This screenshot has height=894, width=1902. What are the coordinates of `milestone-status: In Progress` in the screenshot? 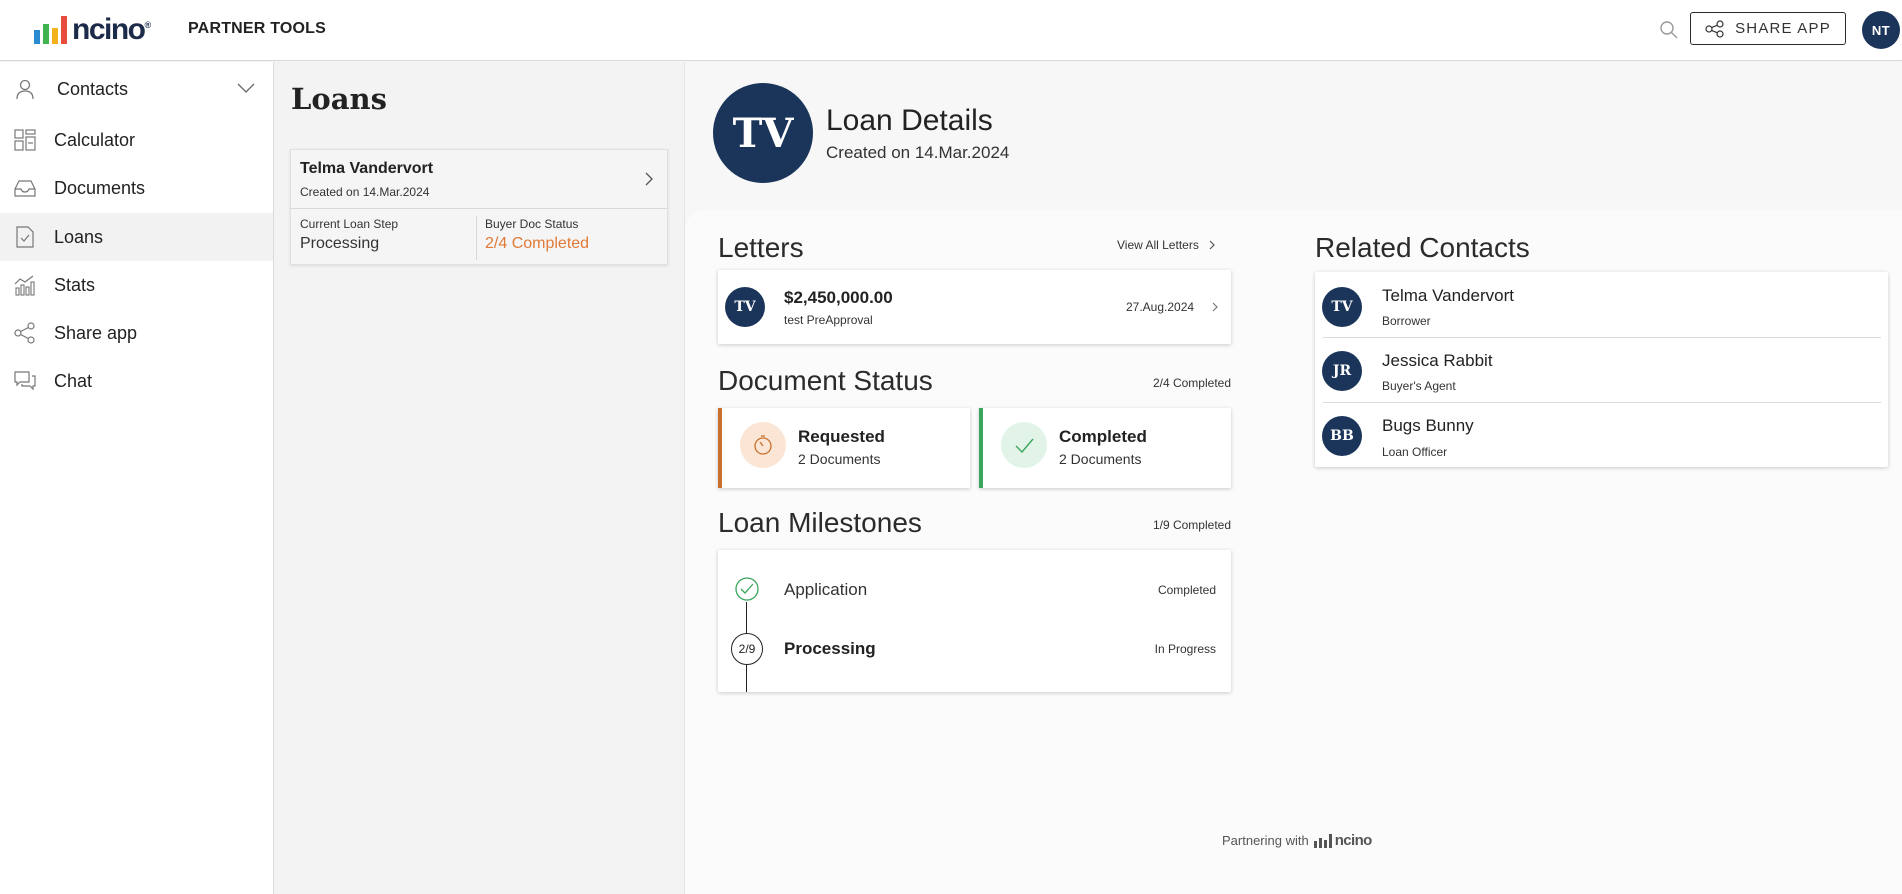 It's located at (1185, 649).